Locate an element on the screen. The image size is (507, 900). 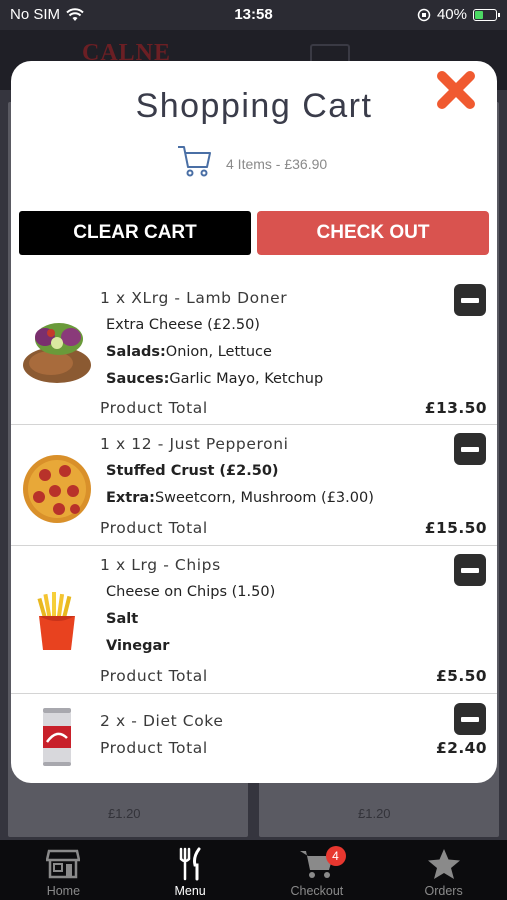
cart-item: 2 x - Diet Coke Product Total £2.40 is located at coordinates (254, 734).